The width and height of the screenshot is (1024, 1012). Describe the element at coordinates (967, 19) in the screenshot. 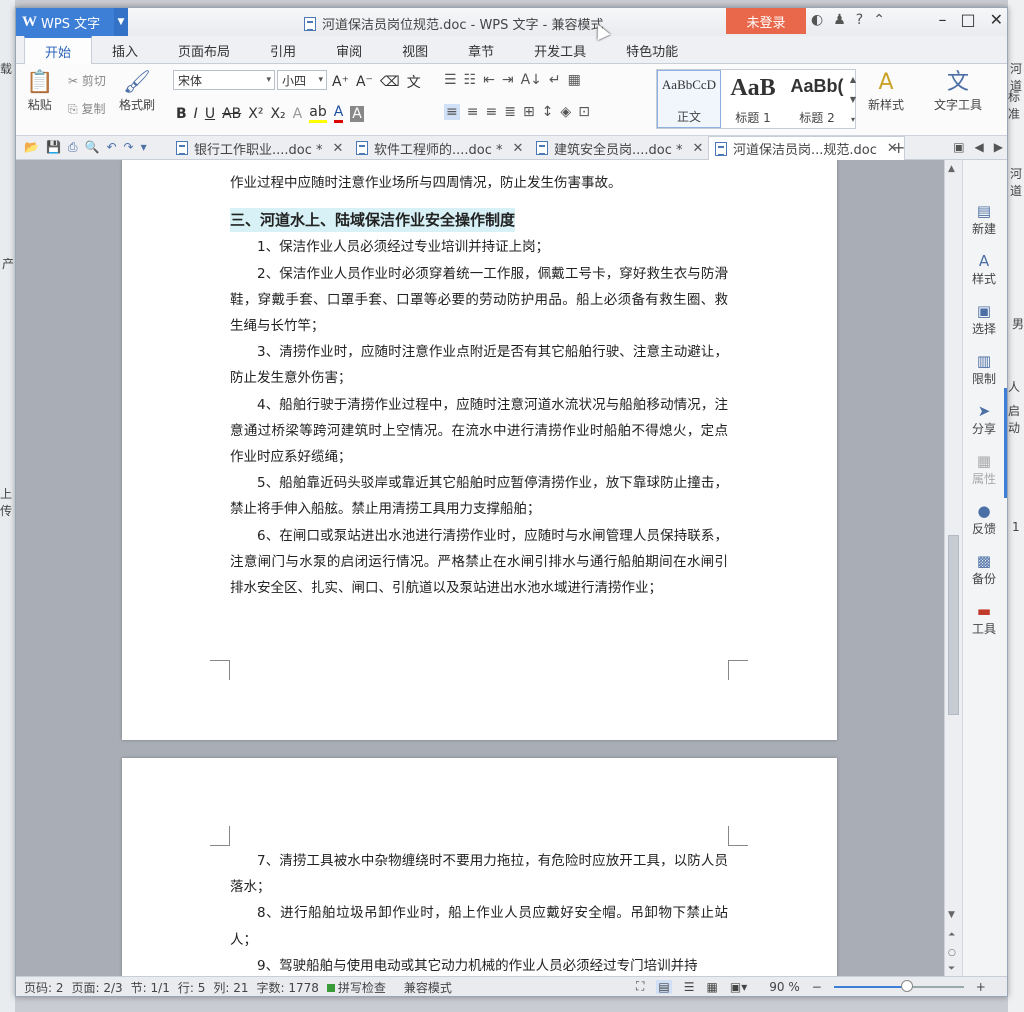

I see `maximize-icon: □` at that location.